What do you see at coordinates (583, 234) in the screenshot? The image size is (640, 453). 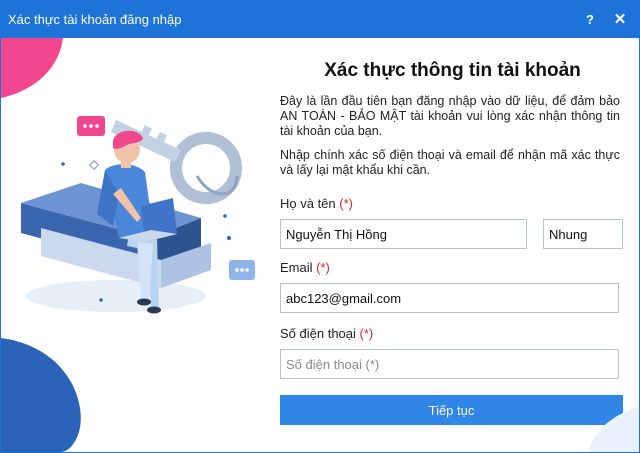 I see `given-name-input` at bounding box center [583, 234].